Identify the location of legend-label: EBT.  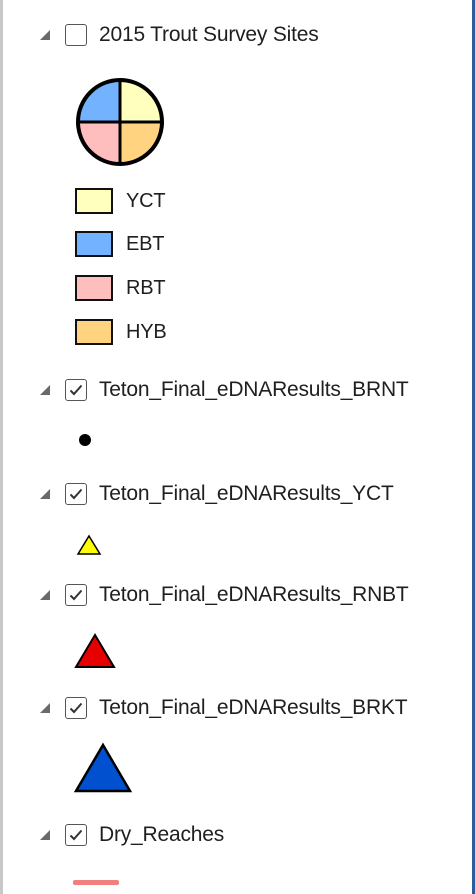
(145, 243).